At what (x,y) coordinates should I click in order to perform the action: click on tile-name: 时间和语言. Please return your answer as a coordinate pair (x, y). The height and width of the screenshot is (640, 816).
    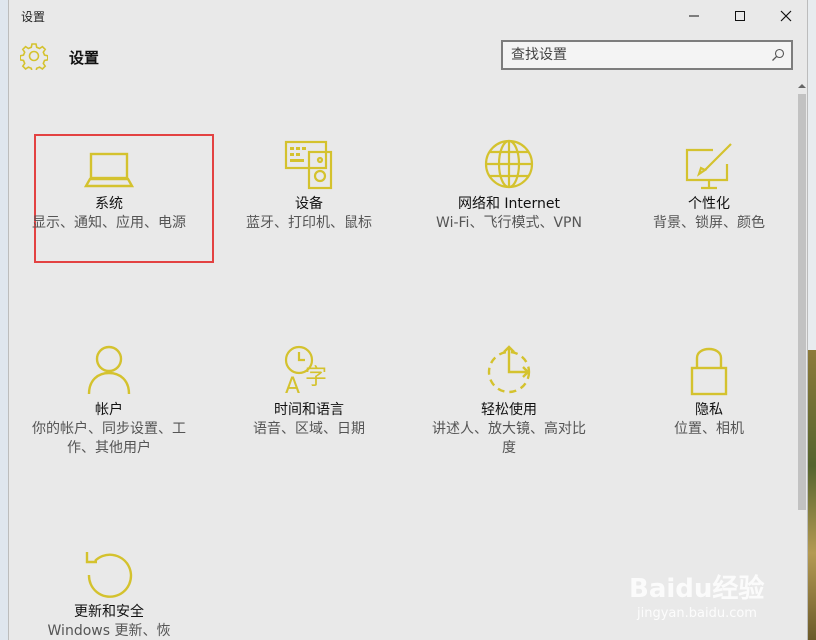
    Looking at the image, I should click on (309, 410).